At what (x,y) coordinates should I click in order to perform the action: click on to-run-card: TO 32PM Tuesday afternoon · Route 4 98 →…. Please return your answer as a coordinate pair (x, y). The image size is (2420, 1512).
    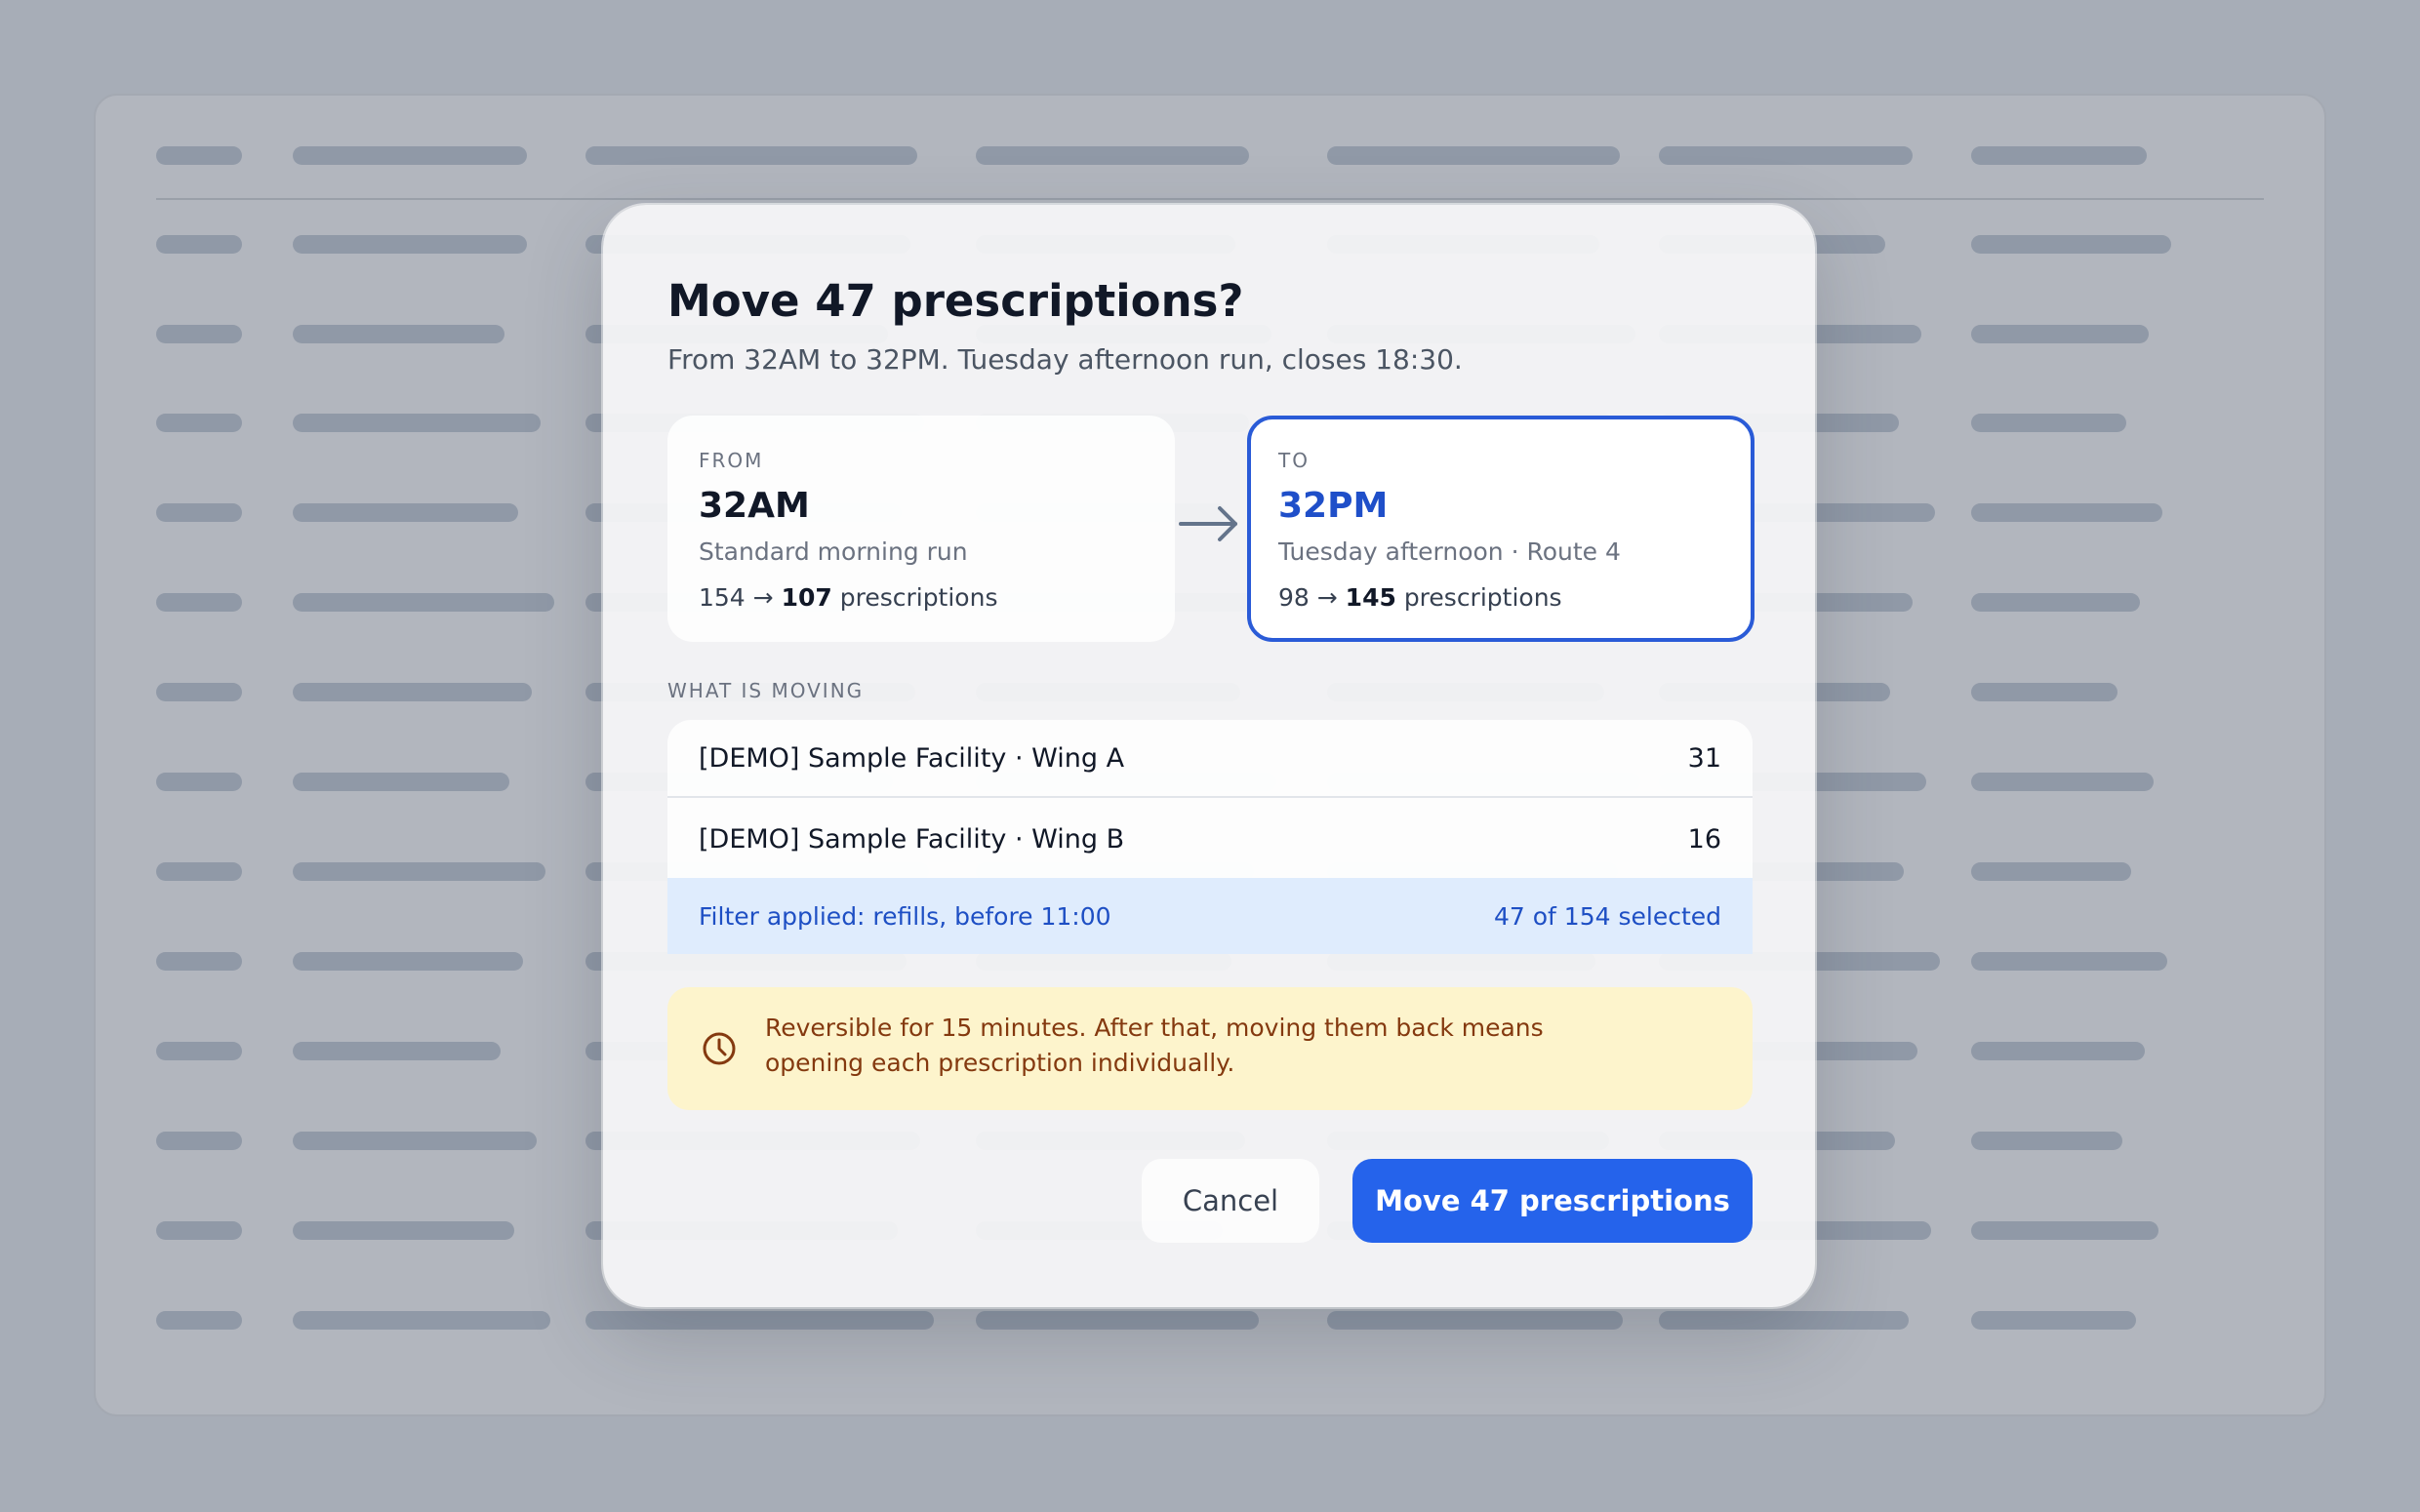
    Looking at the image, I should click on (1500, 529).